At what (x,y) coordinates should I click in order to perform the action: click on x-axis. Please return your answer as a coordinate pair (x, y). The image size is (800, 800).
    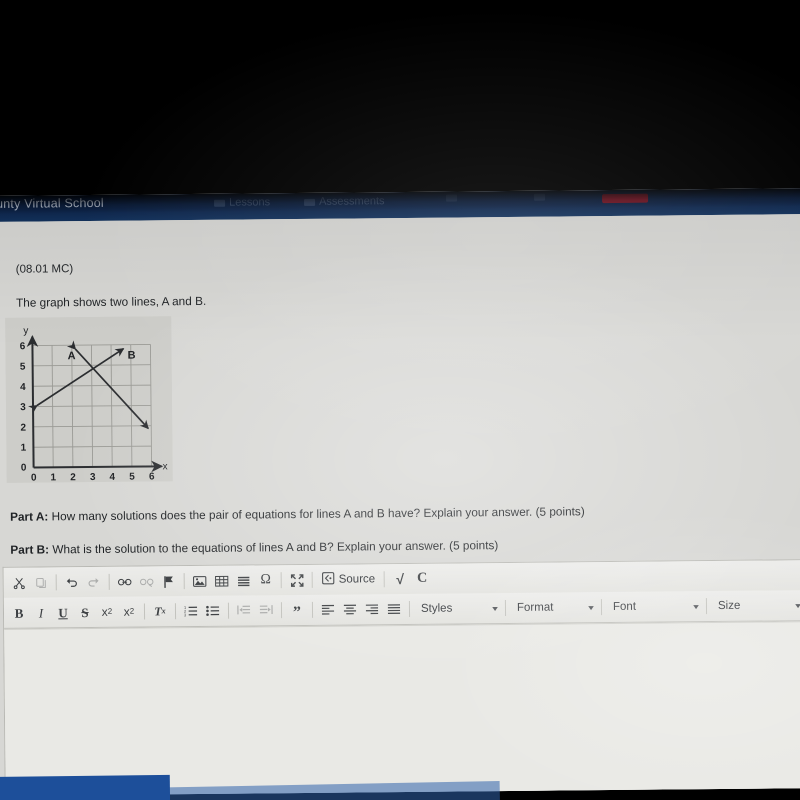
    Looking at the image, I should click on (98, 466).